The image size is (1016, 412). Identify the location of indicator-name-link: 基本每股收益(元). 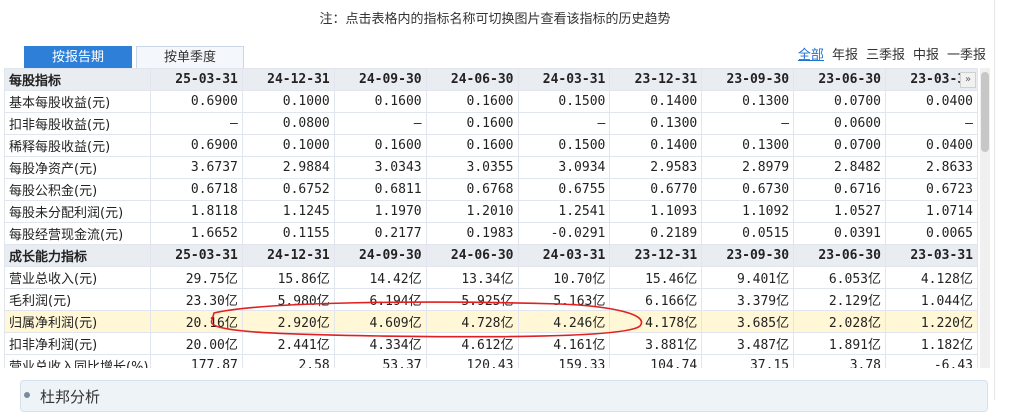
(77, 101).